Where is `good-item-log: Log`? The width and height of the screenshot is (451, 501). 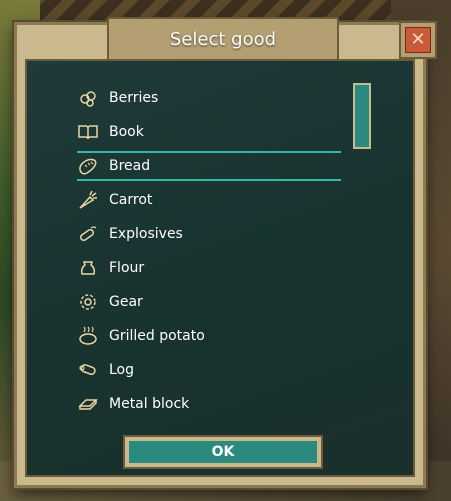
good-item-log: Log is located at coordinates (212, 370).